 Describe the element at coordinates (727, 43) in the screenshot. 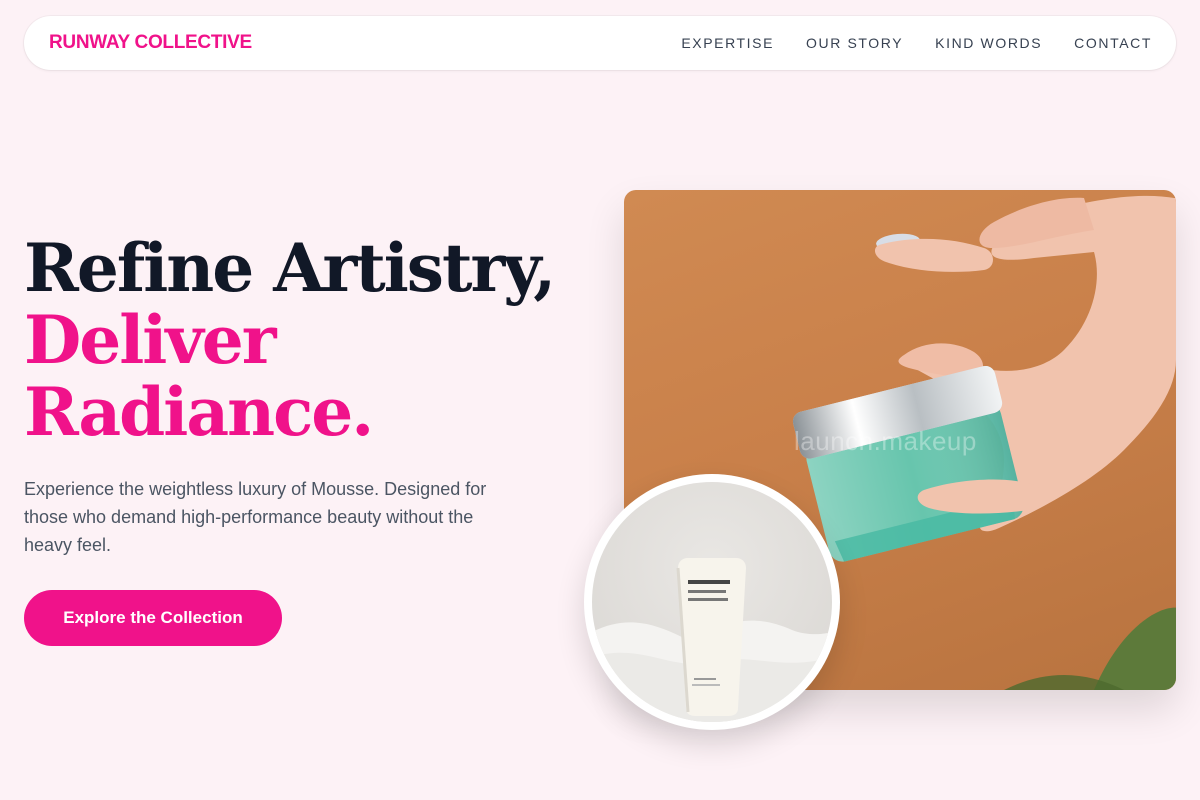

I see `nav-link-expertise: EXPERTISE` at that location.